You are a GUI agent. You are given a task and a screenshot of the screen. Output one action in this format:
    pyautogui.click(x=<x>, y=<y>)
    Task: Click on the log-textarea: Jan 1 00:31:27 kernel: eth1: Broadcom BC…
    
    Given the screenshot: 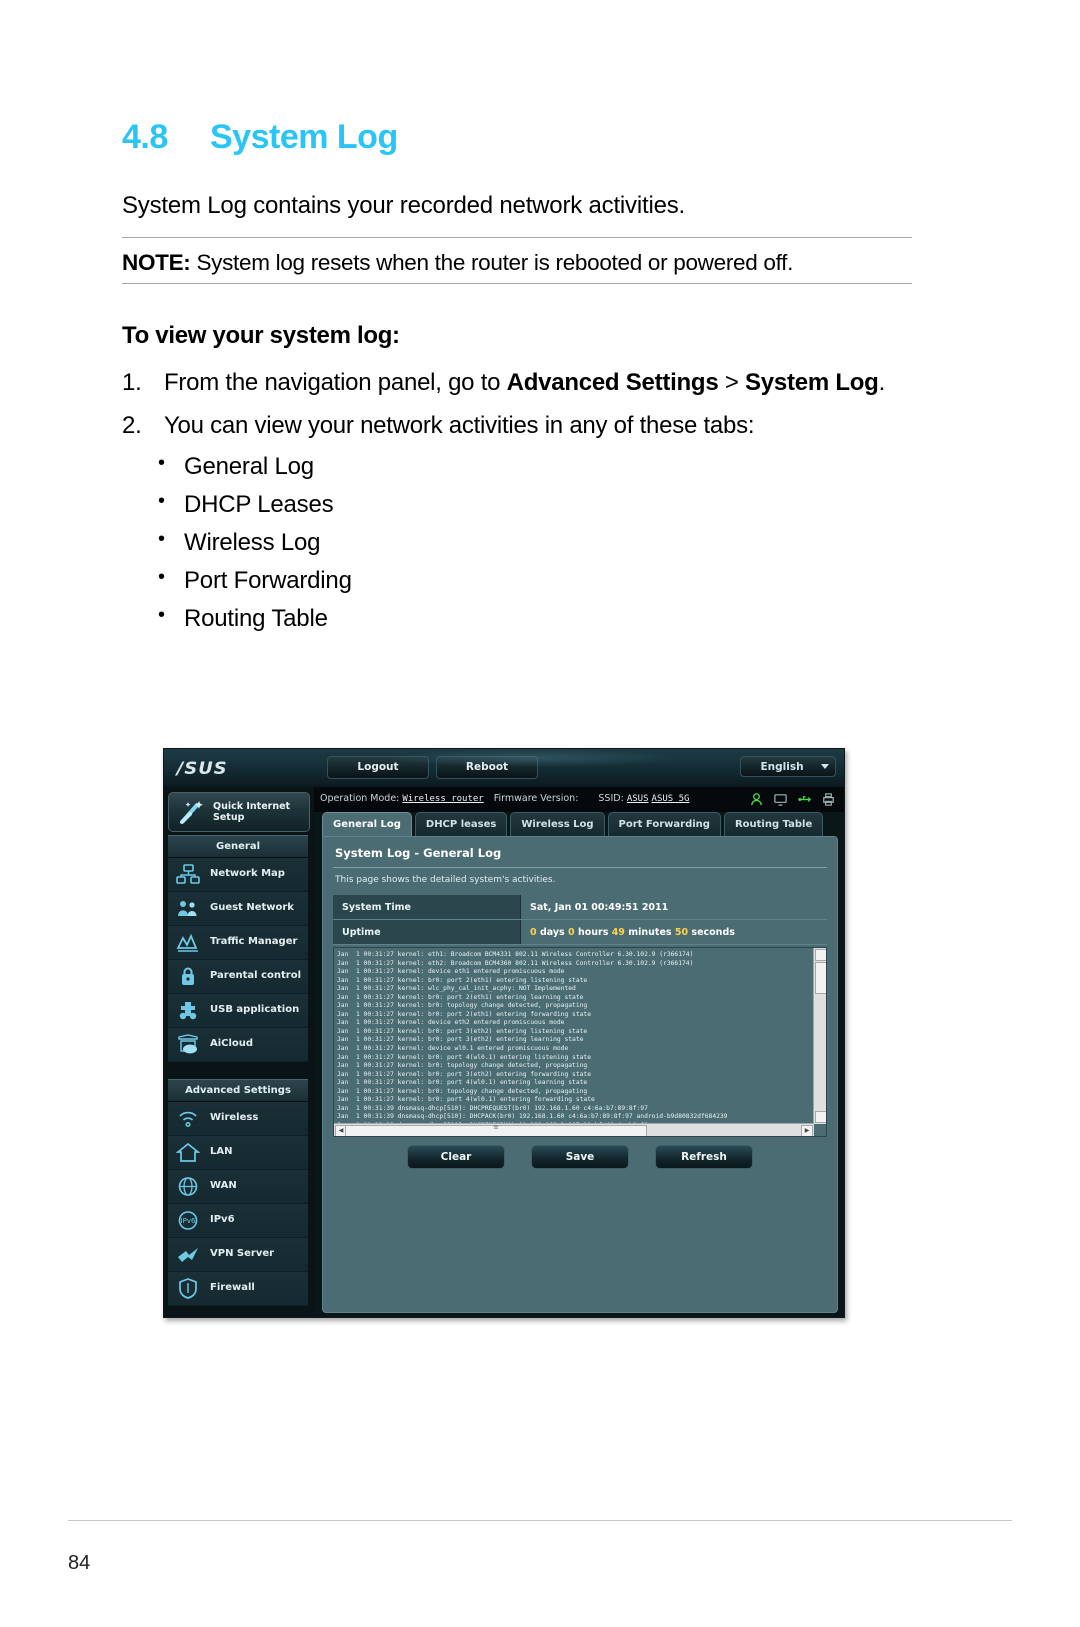 What is the action you would take?
    pyautogui.click(x=580, y=1042)
    